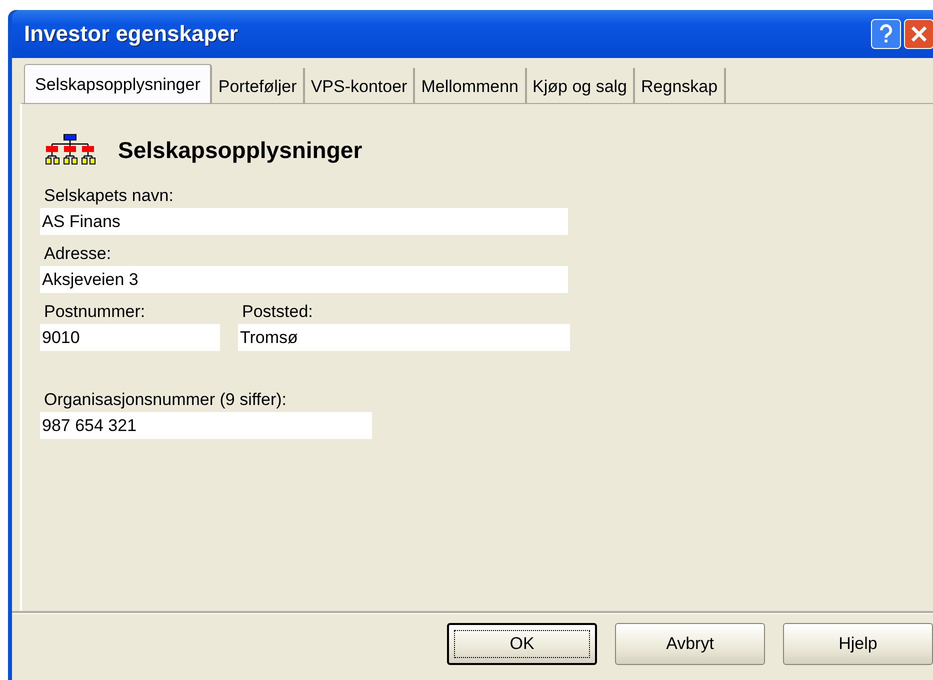 This screenshot has width=933, height=680. I want to click on input-field: Aksjeveien 3, so click(304, 279).